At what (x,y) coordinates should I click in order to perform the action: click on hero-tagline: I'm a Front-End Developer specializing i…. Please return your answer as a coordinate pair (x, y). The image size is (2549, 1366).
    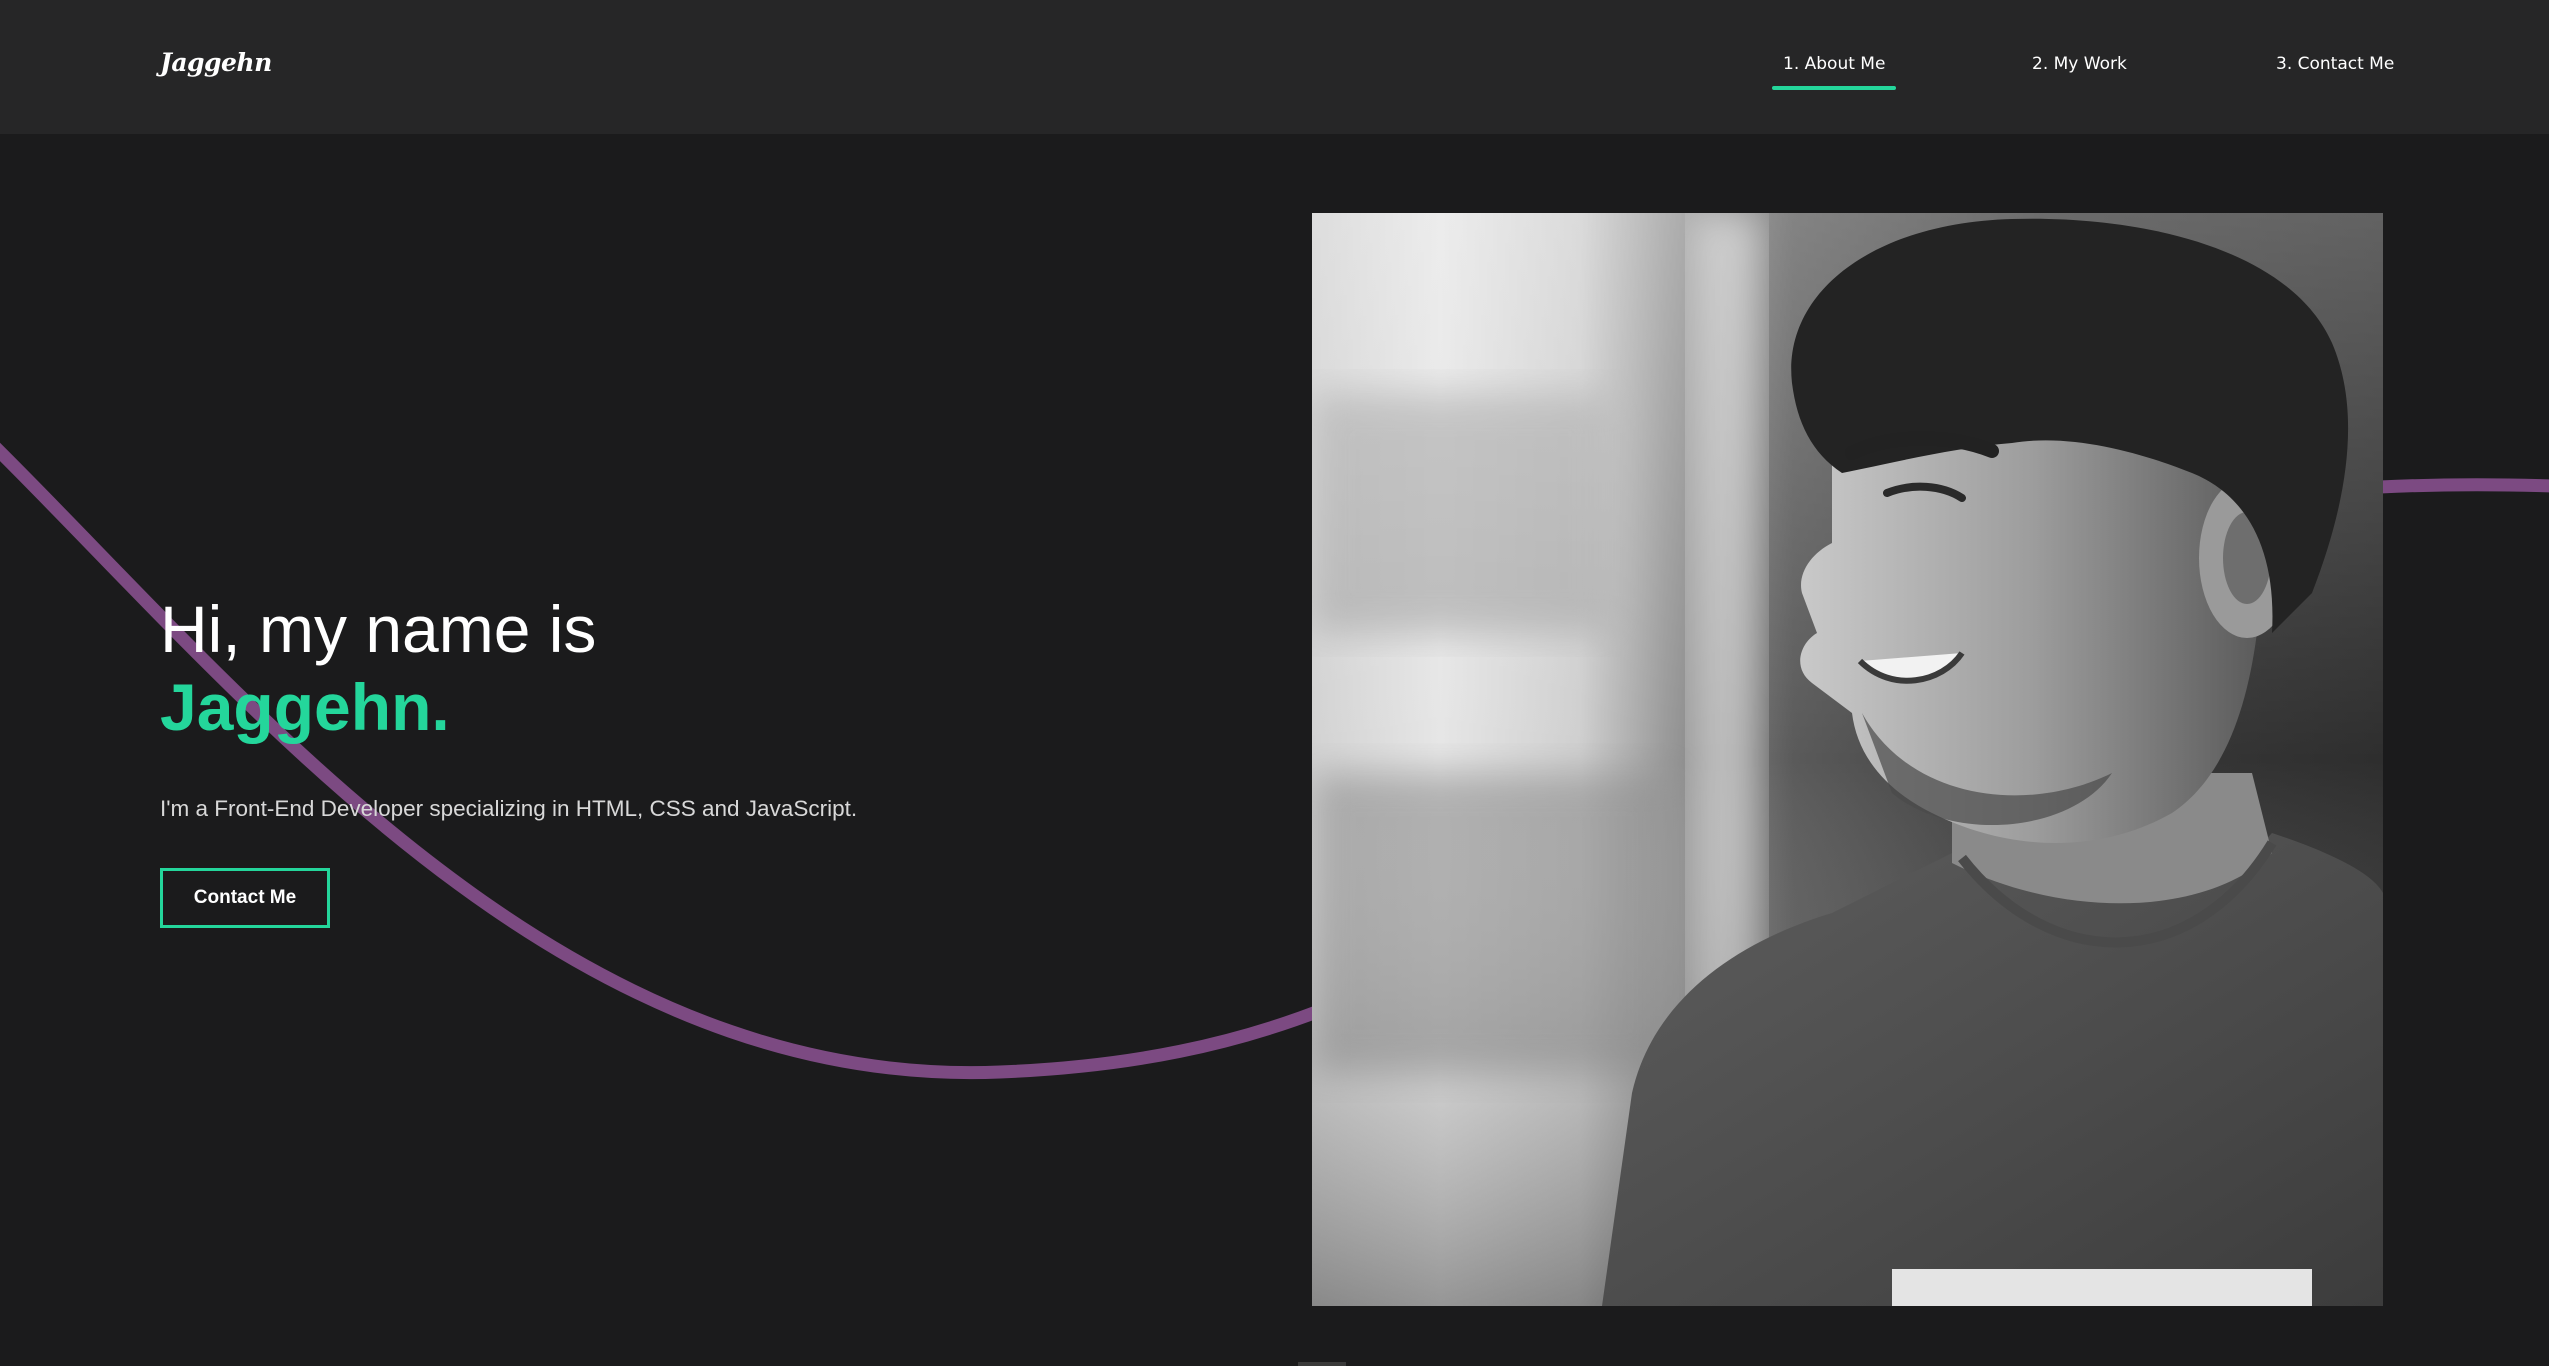
    Looking at the image, I should click on (509, 808).